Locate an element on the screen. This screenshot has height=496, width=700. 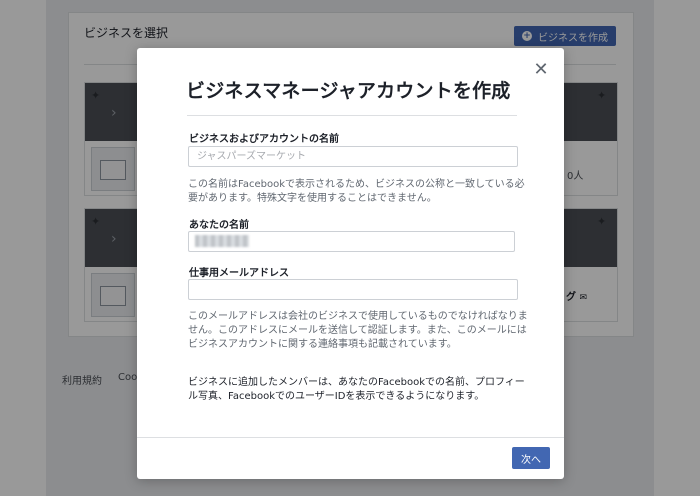
dialog-title: ビジネスマネージャアカウントを作成 is located at coordinates (348, 91).